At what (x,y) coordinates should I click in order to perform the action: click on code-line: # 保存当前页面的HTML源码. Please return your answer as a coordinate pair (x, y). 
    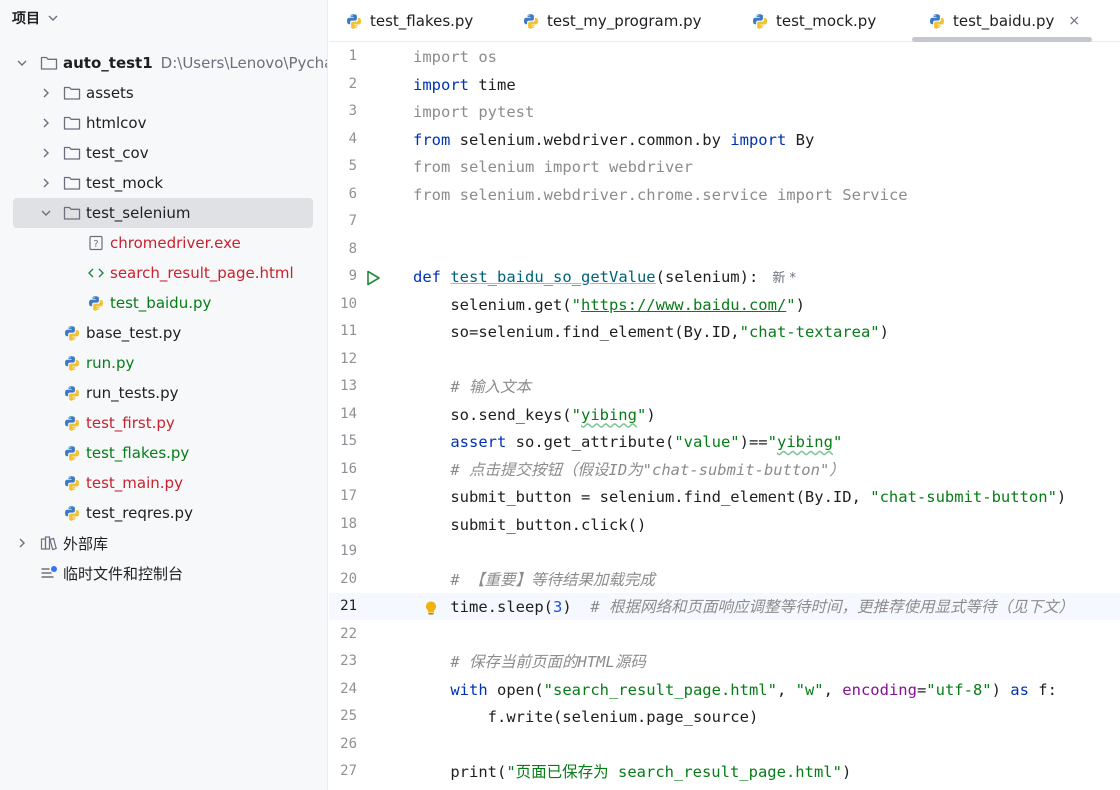
    Looking at the image, I should click on (529, 662).